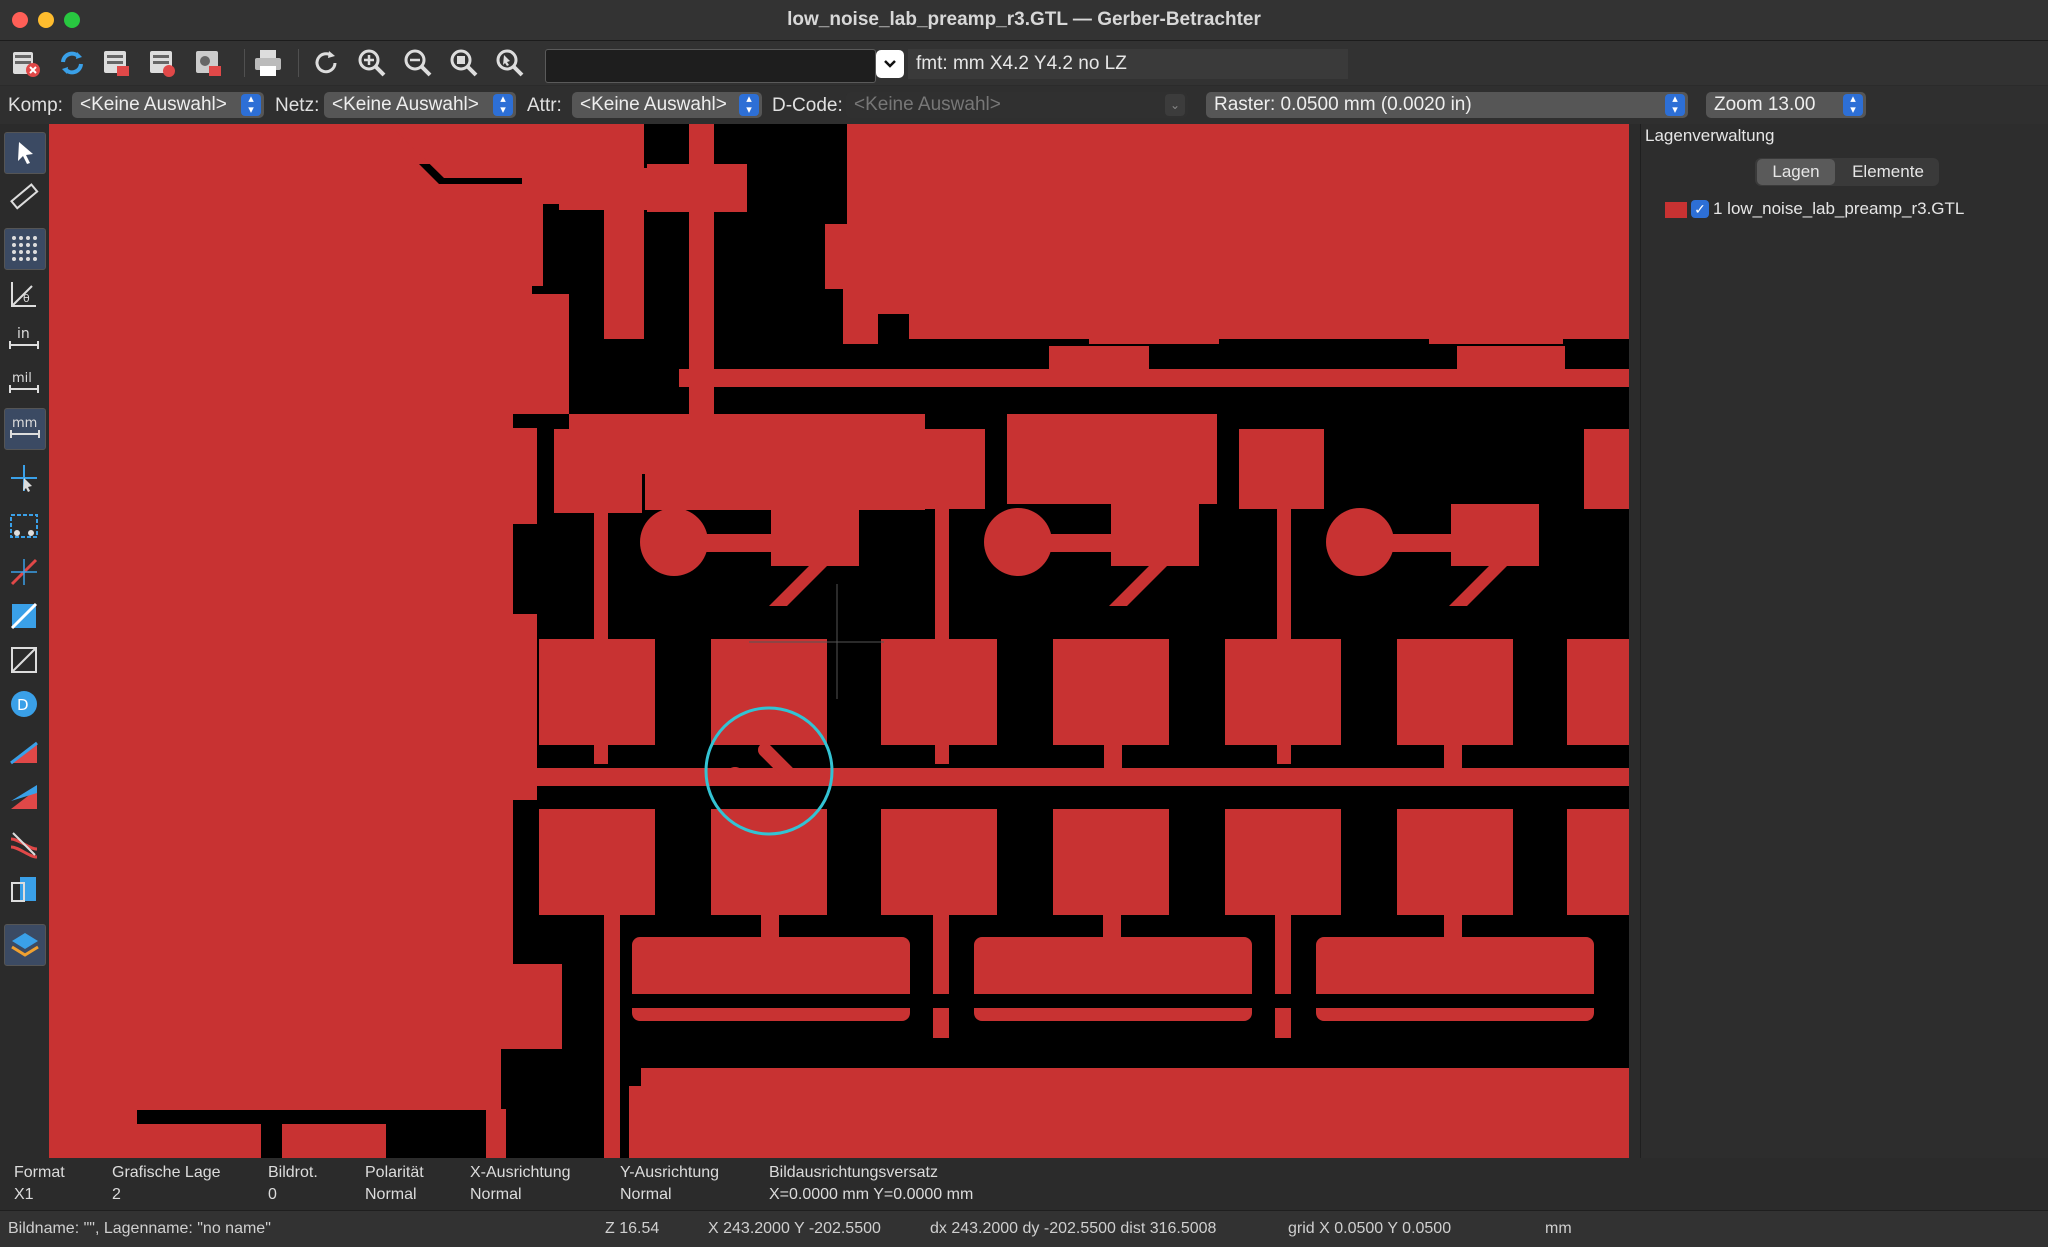 This screenshot has height=1247, width=2048. I want to click on polarity-header: Polarität, so click(394, 1172).